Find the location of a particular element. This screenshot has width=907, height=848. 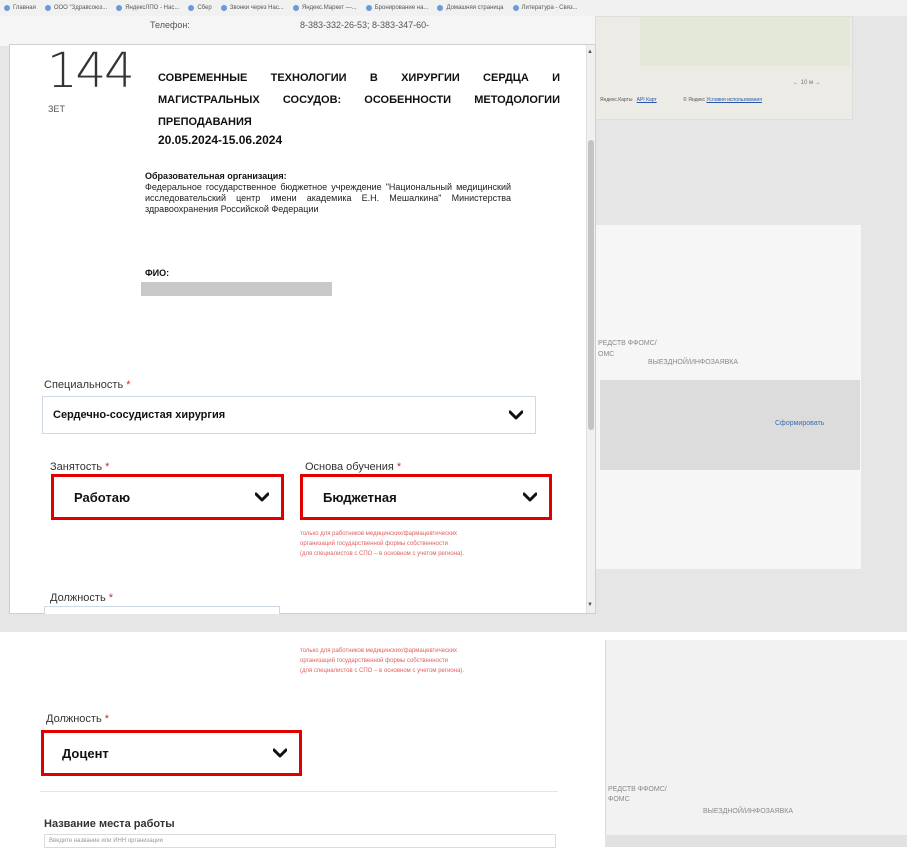

column-label: ФОМС is located at coordinates (619, 799).